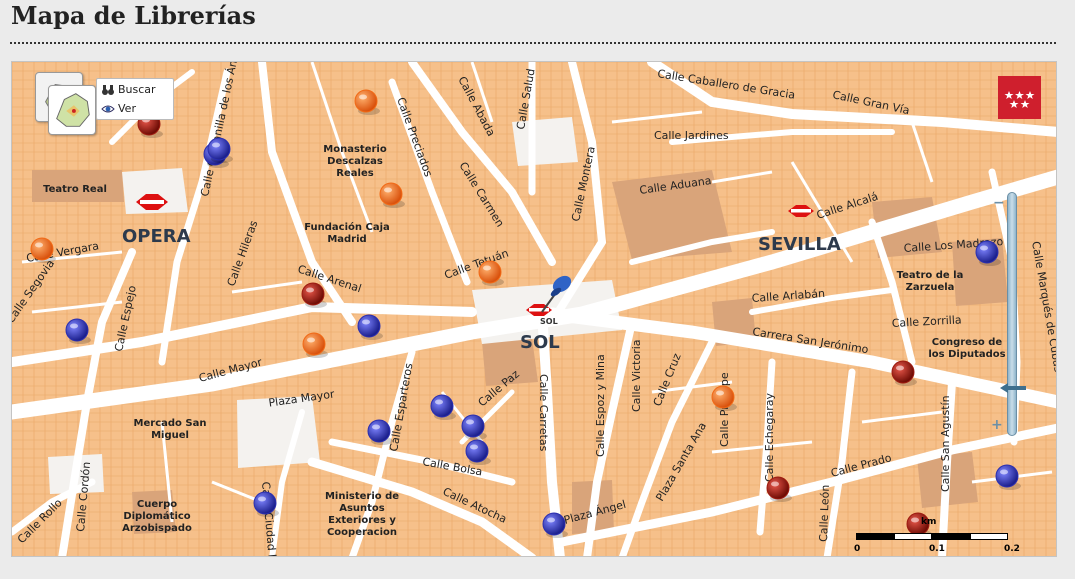 The width and height of the screenshot is (1075, 579). What do you see at coordinates (355, 149) in the screenshot?
I see `place-label: Monasterio` at bounding box center [355, 149].